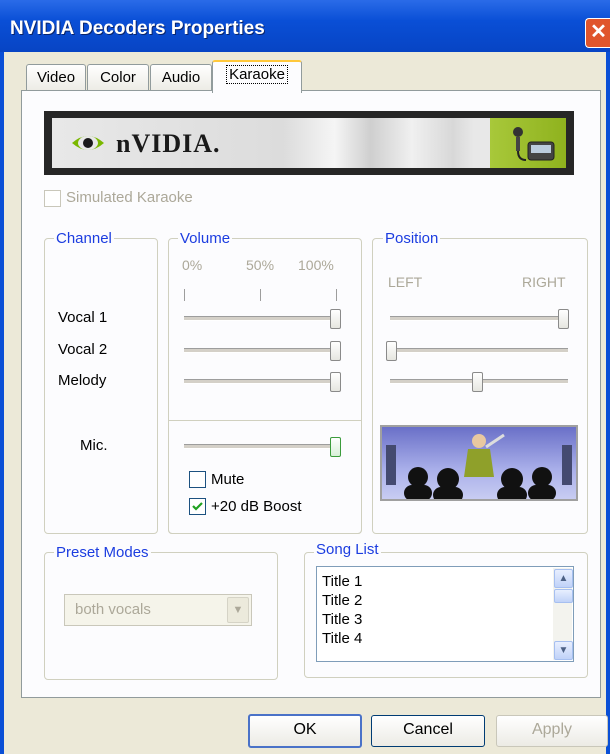 Image resolution: width=610 pixels, height=754 pixels. I want to click on ok-button: OK, so click(305, 731).